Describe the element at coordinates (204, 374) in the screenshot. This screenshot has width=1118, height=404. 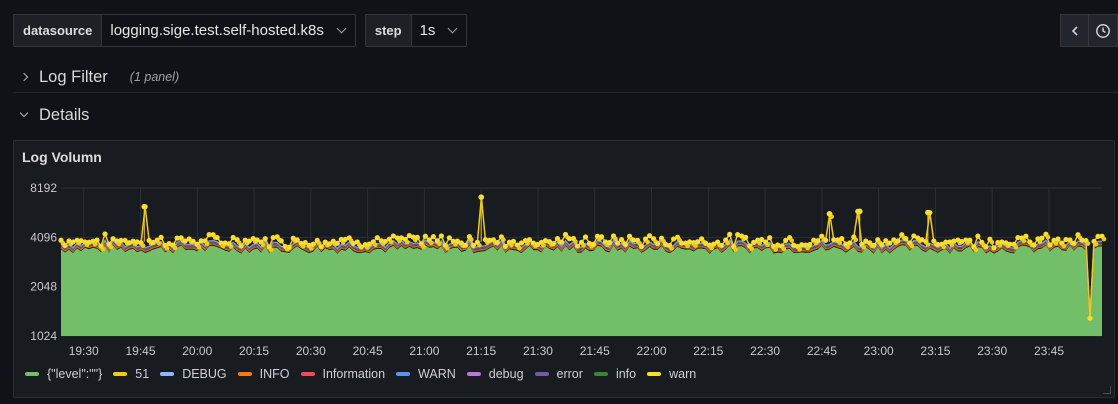
I see `legend-label: DEBUG` at that location.